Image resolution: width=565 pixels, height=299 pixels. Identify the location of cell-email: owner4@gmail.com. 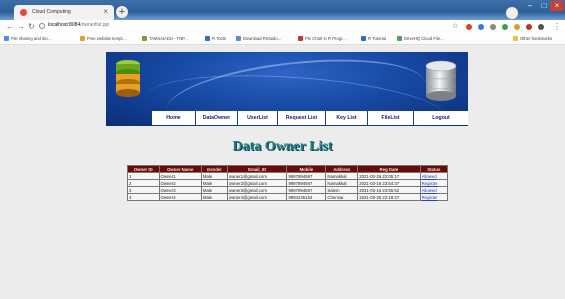
(257, 197).